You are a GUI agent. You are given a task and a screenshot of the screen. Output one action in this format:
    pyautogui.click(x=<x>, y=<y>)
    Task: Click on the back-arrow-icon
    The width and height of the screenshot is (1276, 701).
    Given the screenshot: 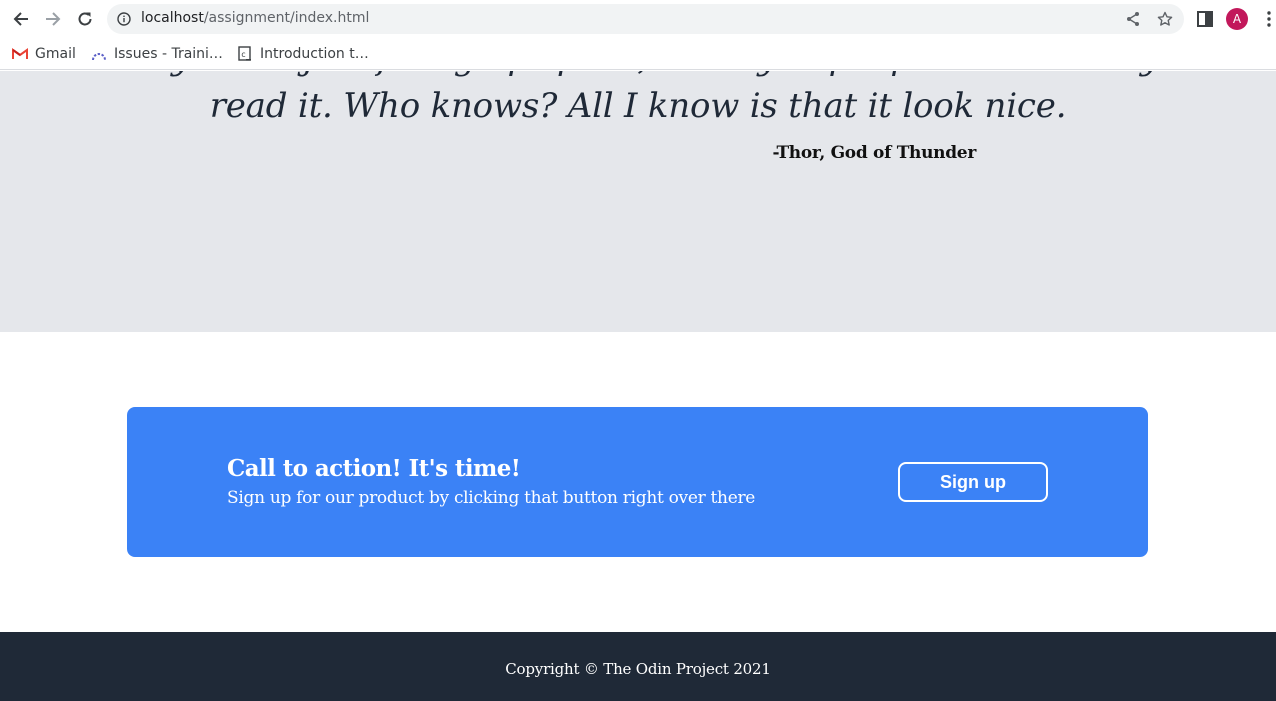 What is the action you would take?
    pyautogui.click(x=20, y=19)
    